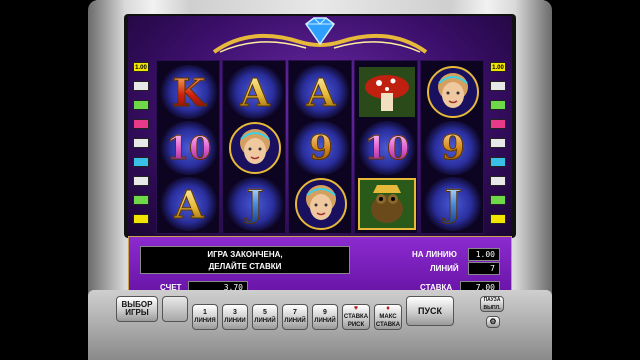  What do you see at coordinates (320, 31) in the screenshot?
I see `diamond-icon` at bounding box center [320, 31].